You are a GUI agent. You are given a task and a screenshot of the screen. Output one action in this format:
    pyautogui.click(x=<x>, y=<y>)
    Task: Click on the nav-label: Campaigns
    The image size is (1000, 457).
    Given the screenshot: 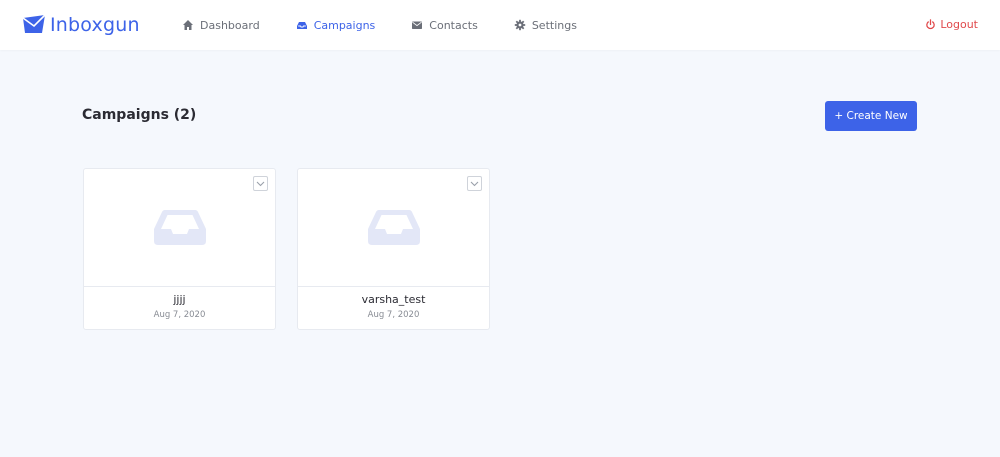 What is the action you would take?
    pyautogui.click(x=344, y=25)
    